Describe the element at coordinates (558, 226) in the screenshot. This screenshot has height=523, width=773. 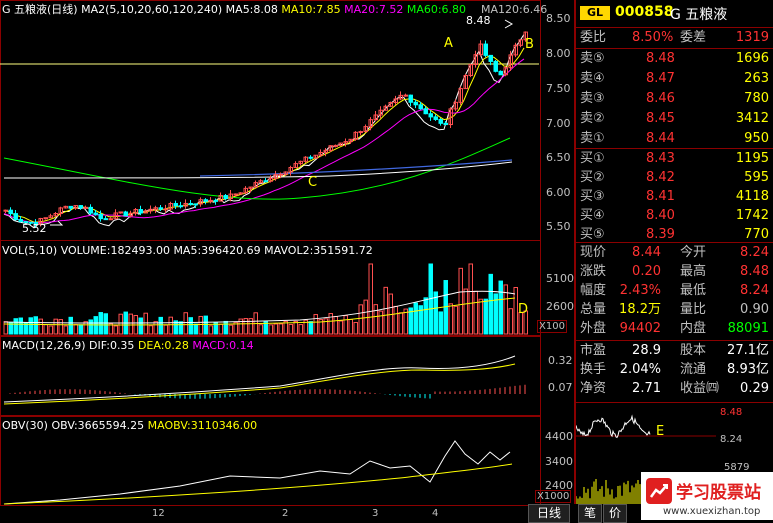
I see `price-tick: 5.50` at that location.